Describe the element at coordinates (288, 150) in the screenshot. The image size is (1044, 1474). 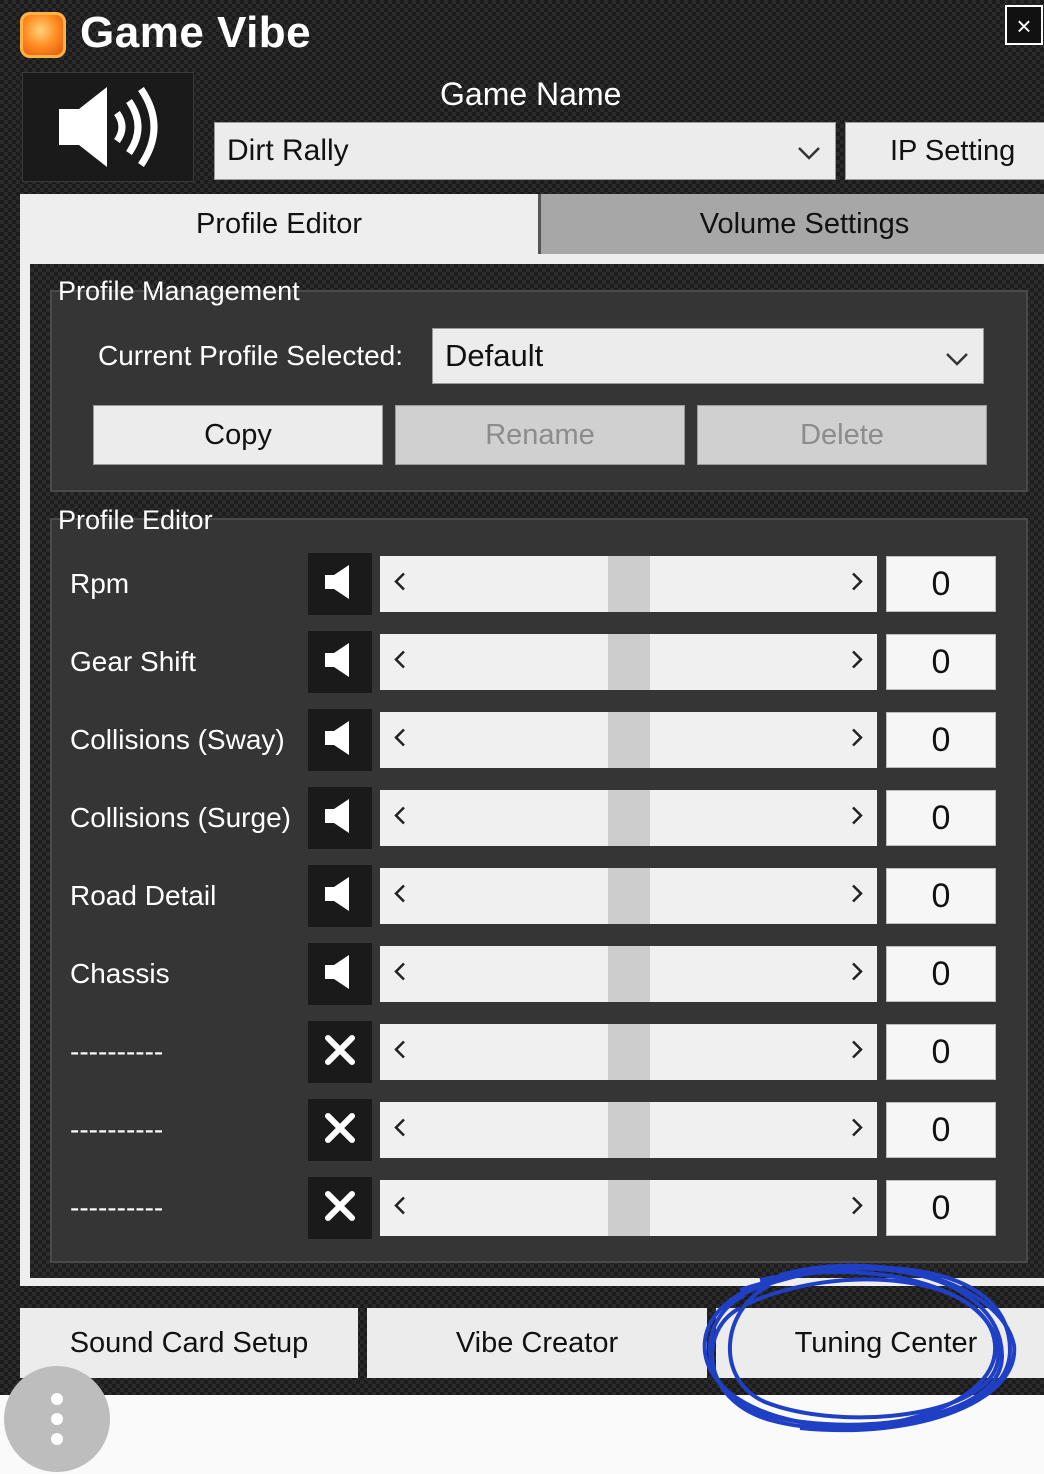
I see `game-name-value: Dirt Rally` at that location.